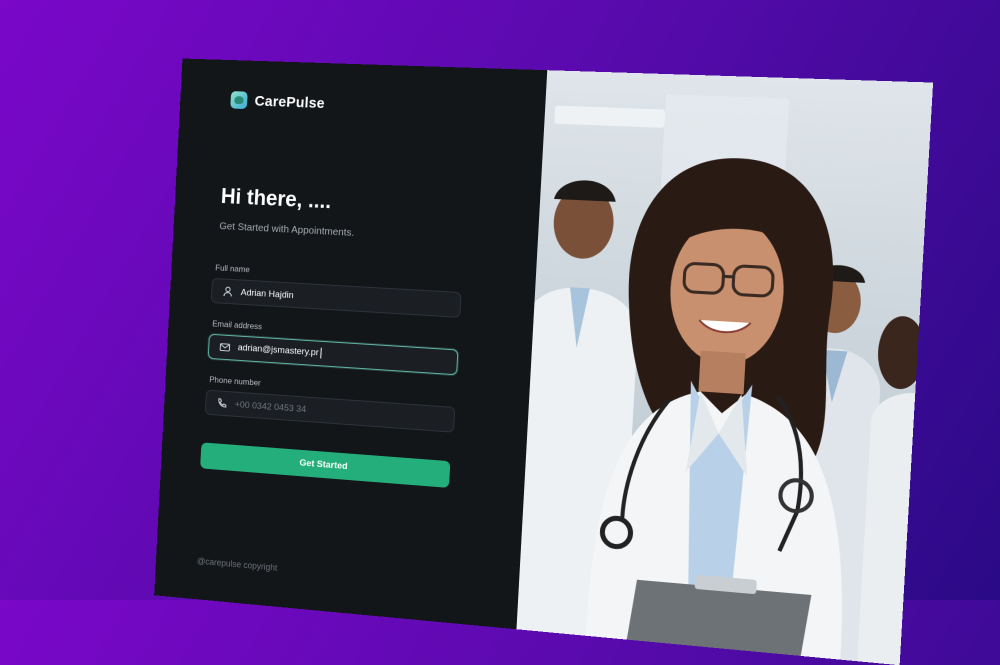 The image size is (1000, 665). I want to click on email-field: adrian@jsmastery.pr, so click(333, 354).